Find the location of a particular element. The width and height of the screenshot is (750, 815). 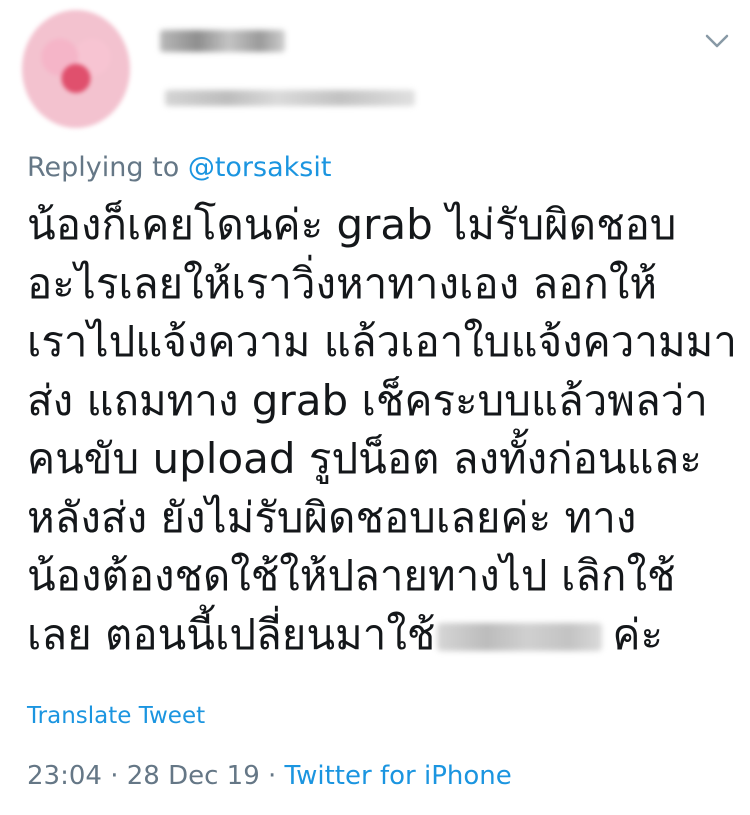

tweet-line: น้องก็เคยโดนค่ะ grab ไม่รับผิดชอบ is located at coordinates (352, 224).